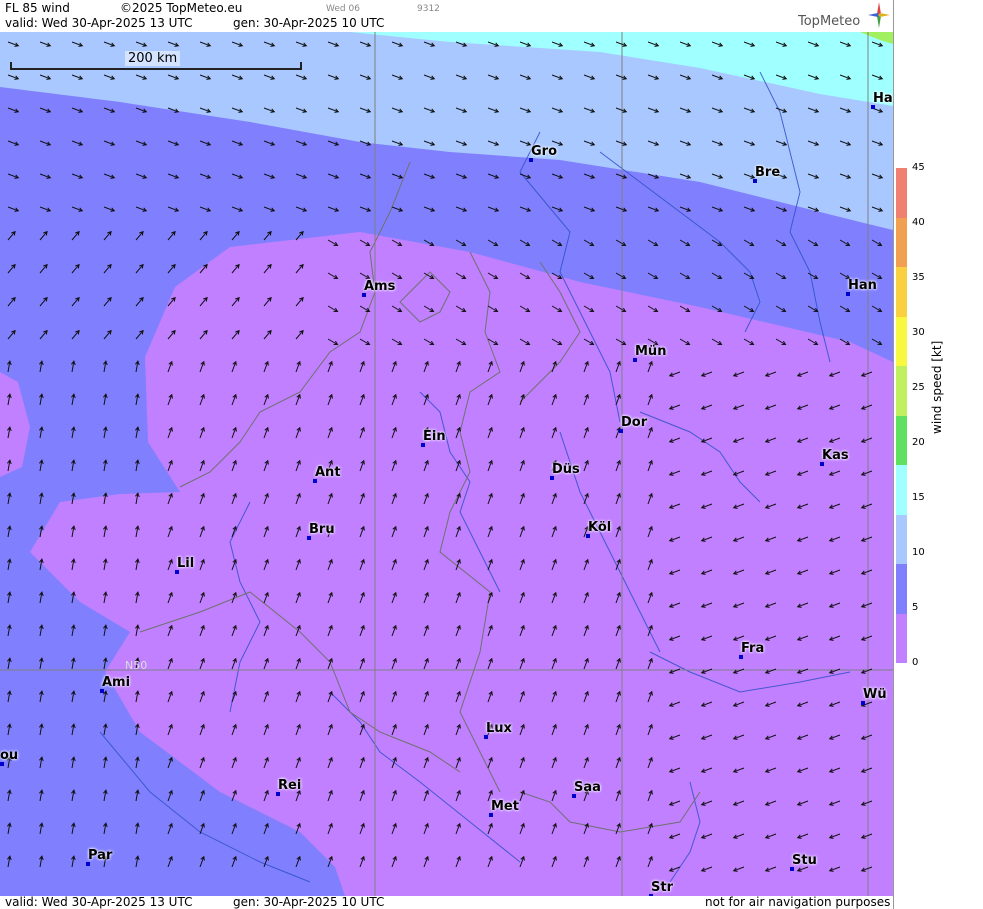  Describe the element at coordinates (544, 151) in the screenshot. I see `city-label: Gro` at that location.